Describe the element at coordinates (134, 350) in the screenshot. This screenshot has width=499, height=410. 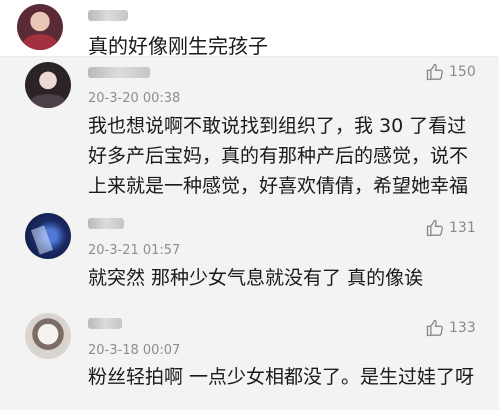
I see `comment-date: 20-3-18 00:07` at that location.